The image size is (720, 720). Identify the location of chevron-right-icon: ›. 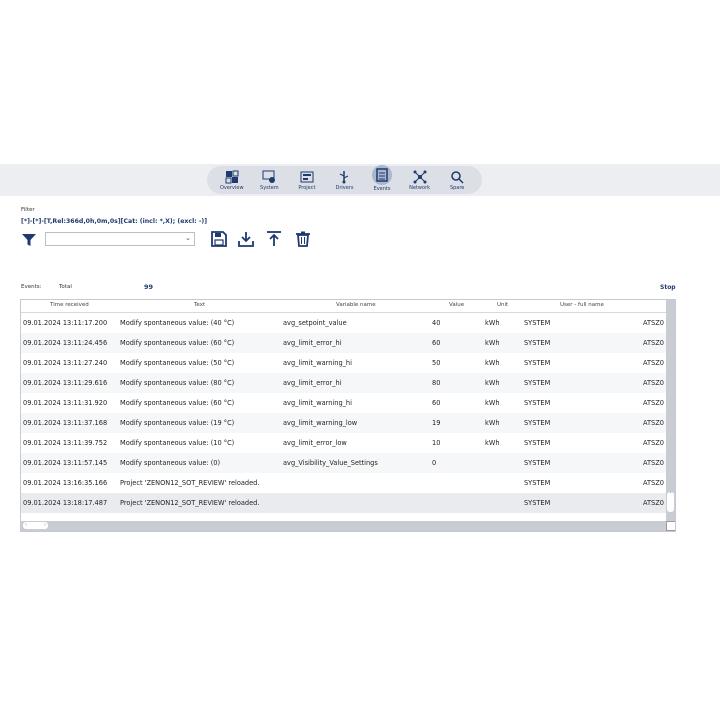
(45, 525).